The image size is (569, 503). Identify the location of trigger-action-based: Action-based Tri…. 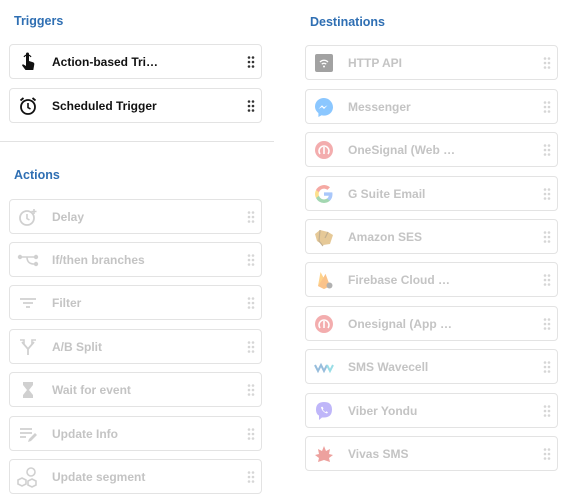
(135, 61).